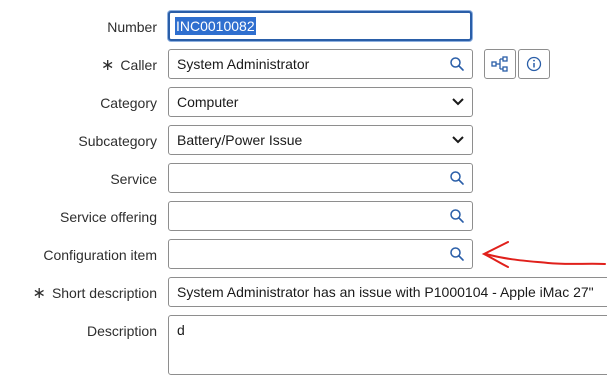 This screenshot has width=607, height=384. I want to click on description-textarea: d, so click(387, 345).